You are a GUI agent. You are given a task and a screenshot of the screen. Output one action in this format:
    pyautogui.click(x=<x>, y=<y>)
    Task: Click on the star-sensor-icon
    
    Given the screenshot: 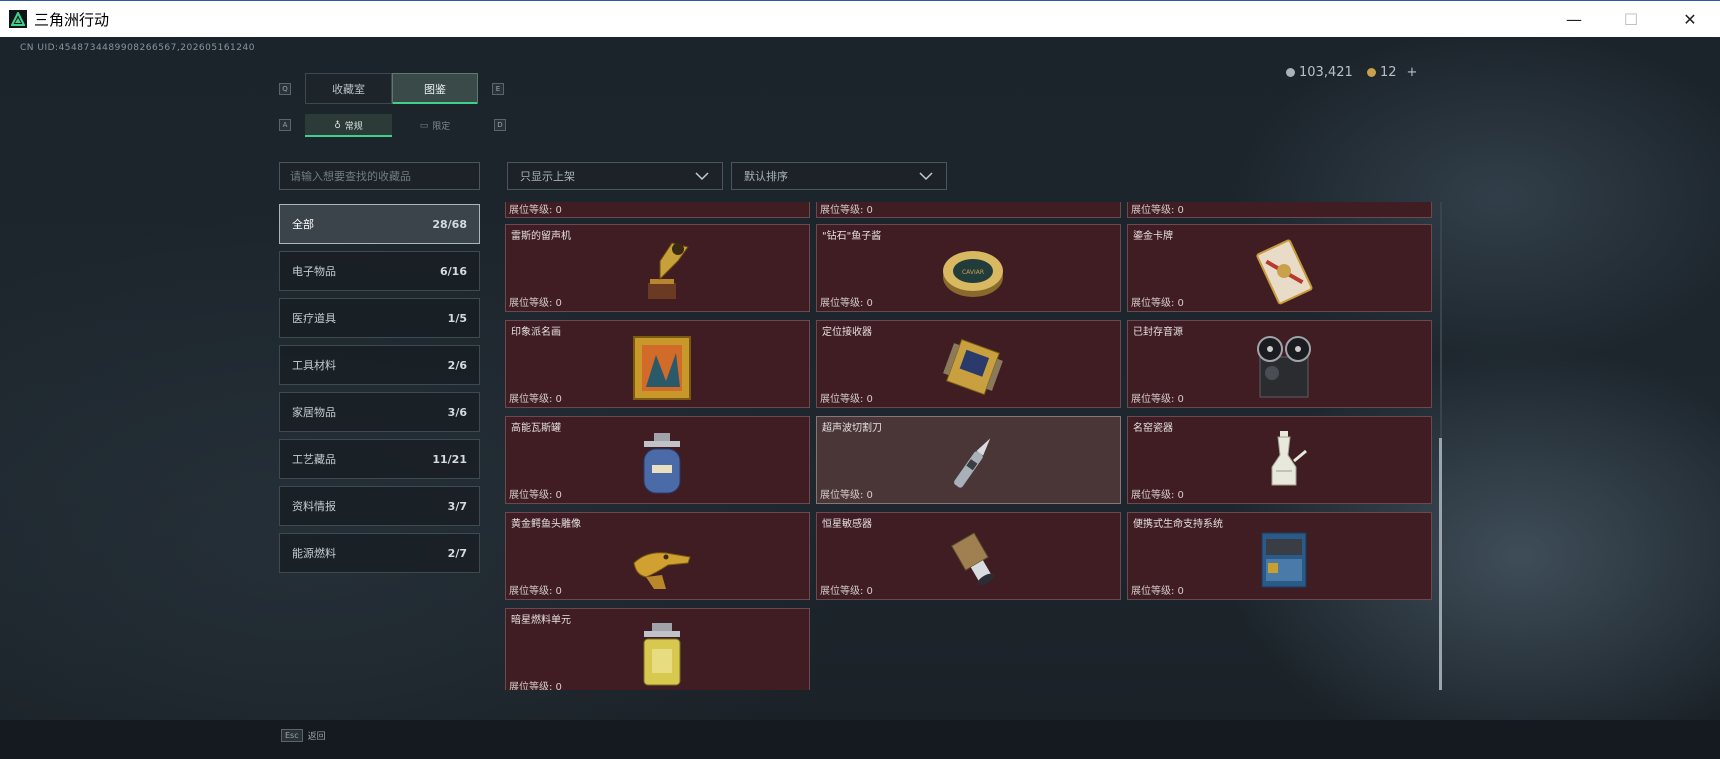 What is the action you would take?
    pyautogui.click(x=973, y=559)
    